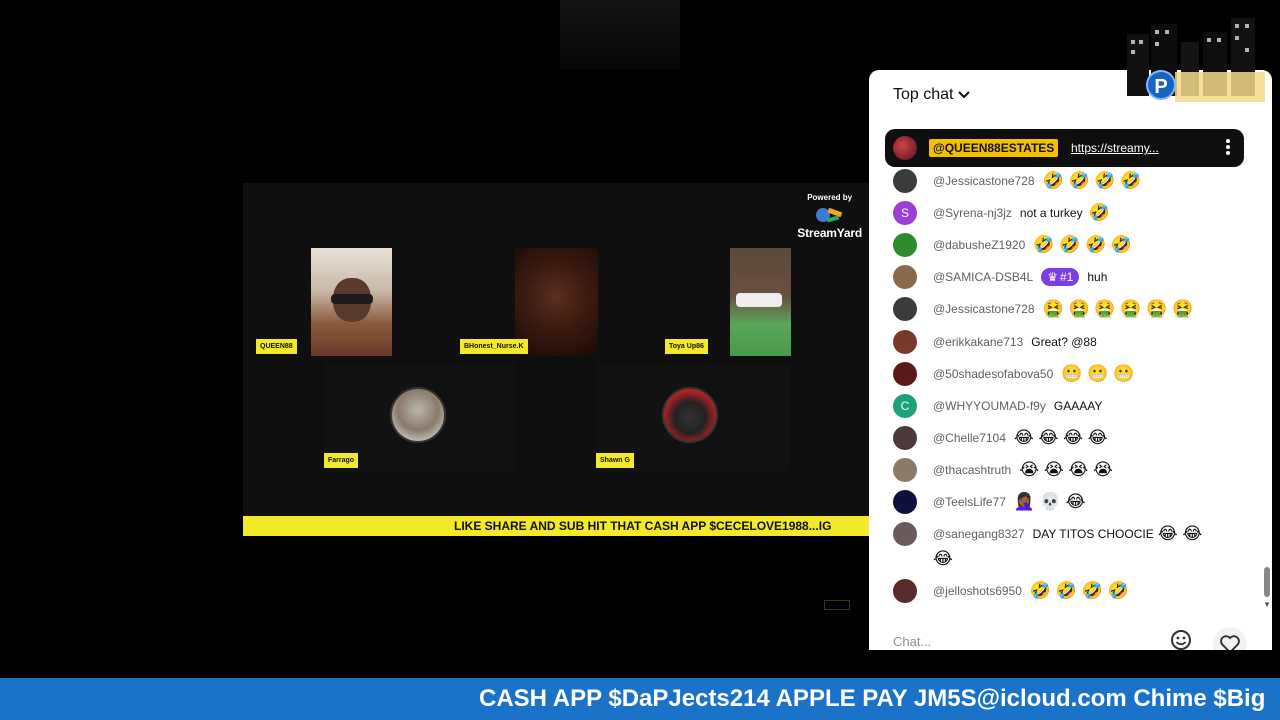 Image resolution: width=1280 pixels, height=720 pixels. I want to click on chat-text: DAY TITOS CHOOCIE, so click(1093, 534).